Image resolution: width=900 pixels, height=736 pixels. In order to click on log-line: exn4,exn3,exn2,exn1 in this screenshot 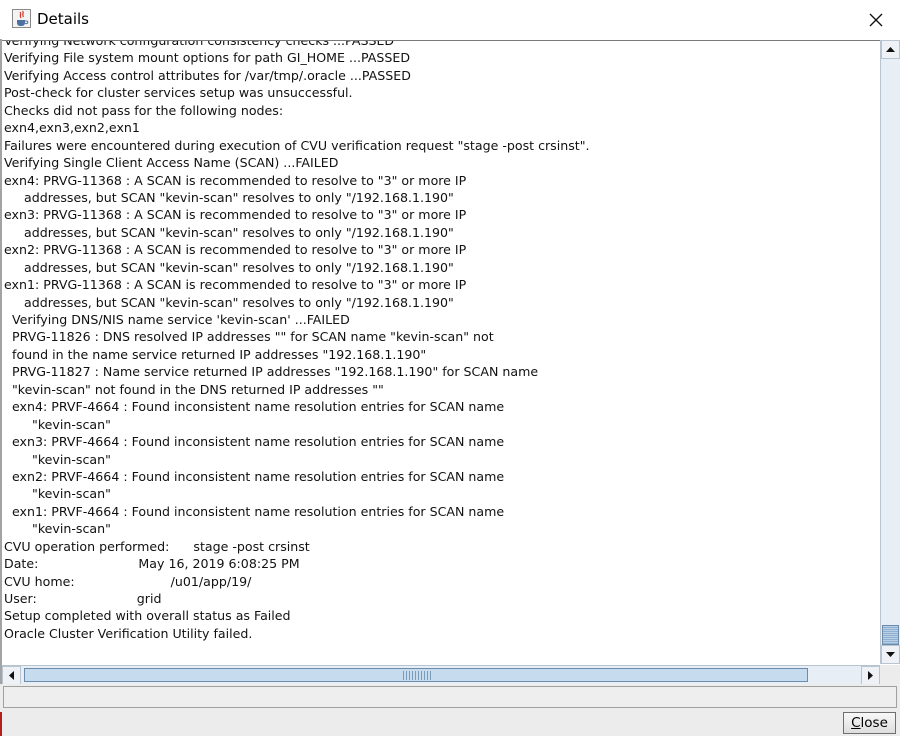, I will do `click(72, 128)`.